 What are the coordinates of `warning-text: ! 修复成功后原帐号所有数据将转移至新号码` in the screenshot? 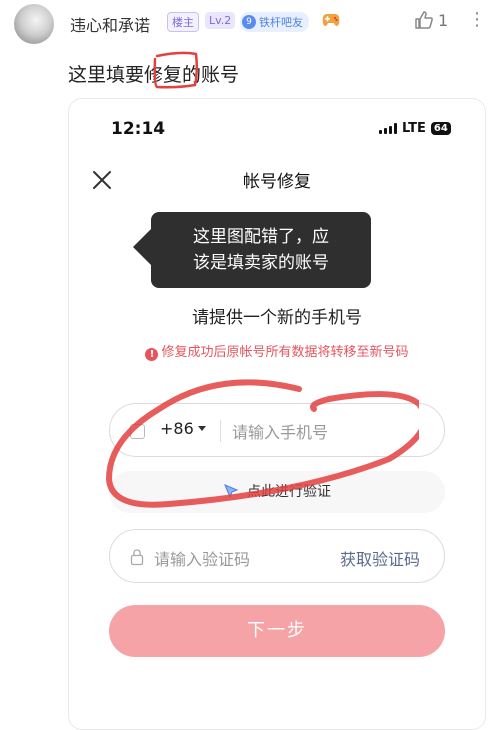 It's located at (277, 351).